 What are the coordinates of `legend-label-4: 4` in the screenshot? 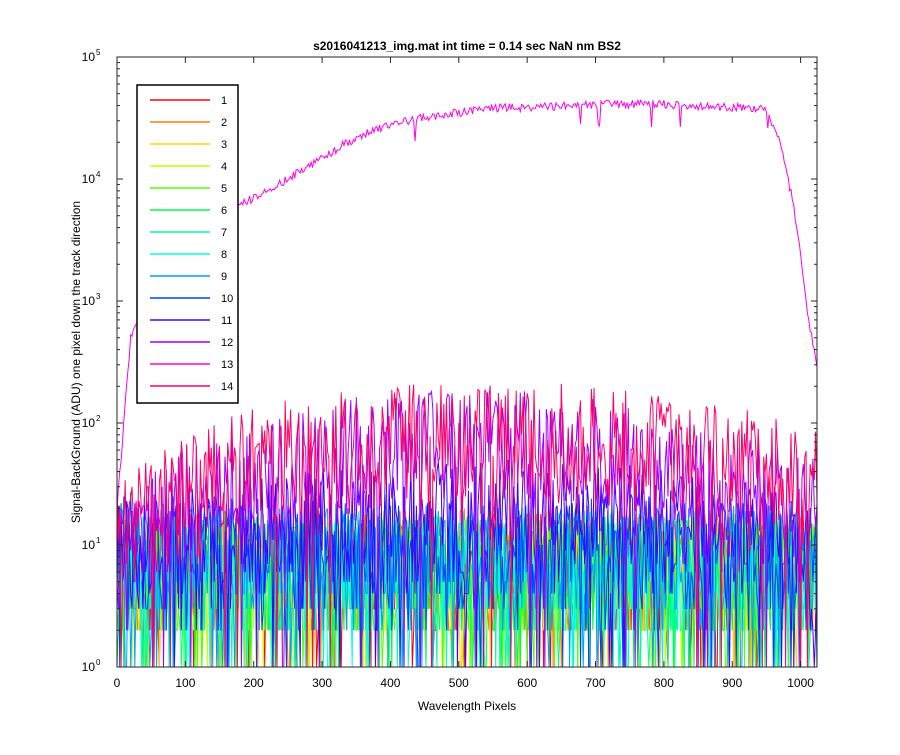 It's located at (224, 167).